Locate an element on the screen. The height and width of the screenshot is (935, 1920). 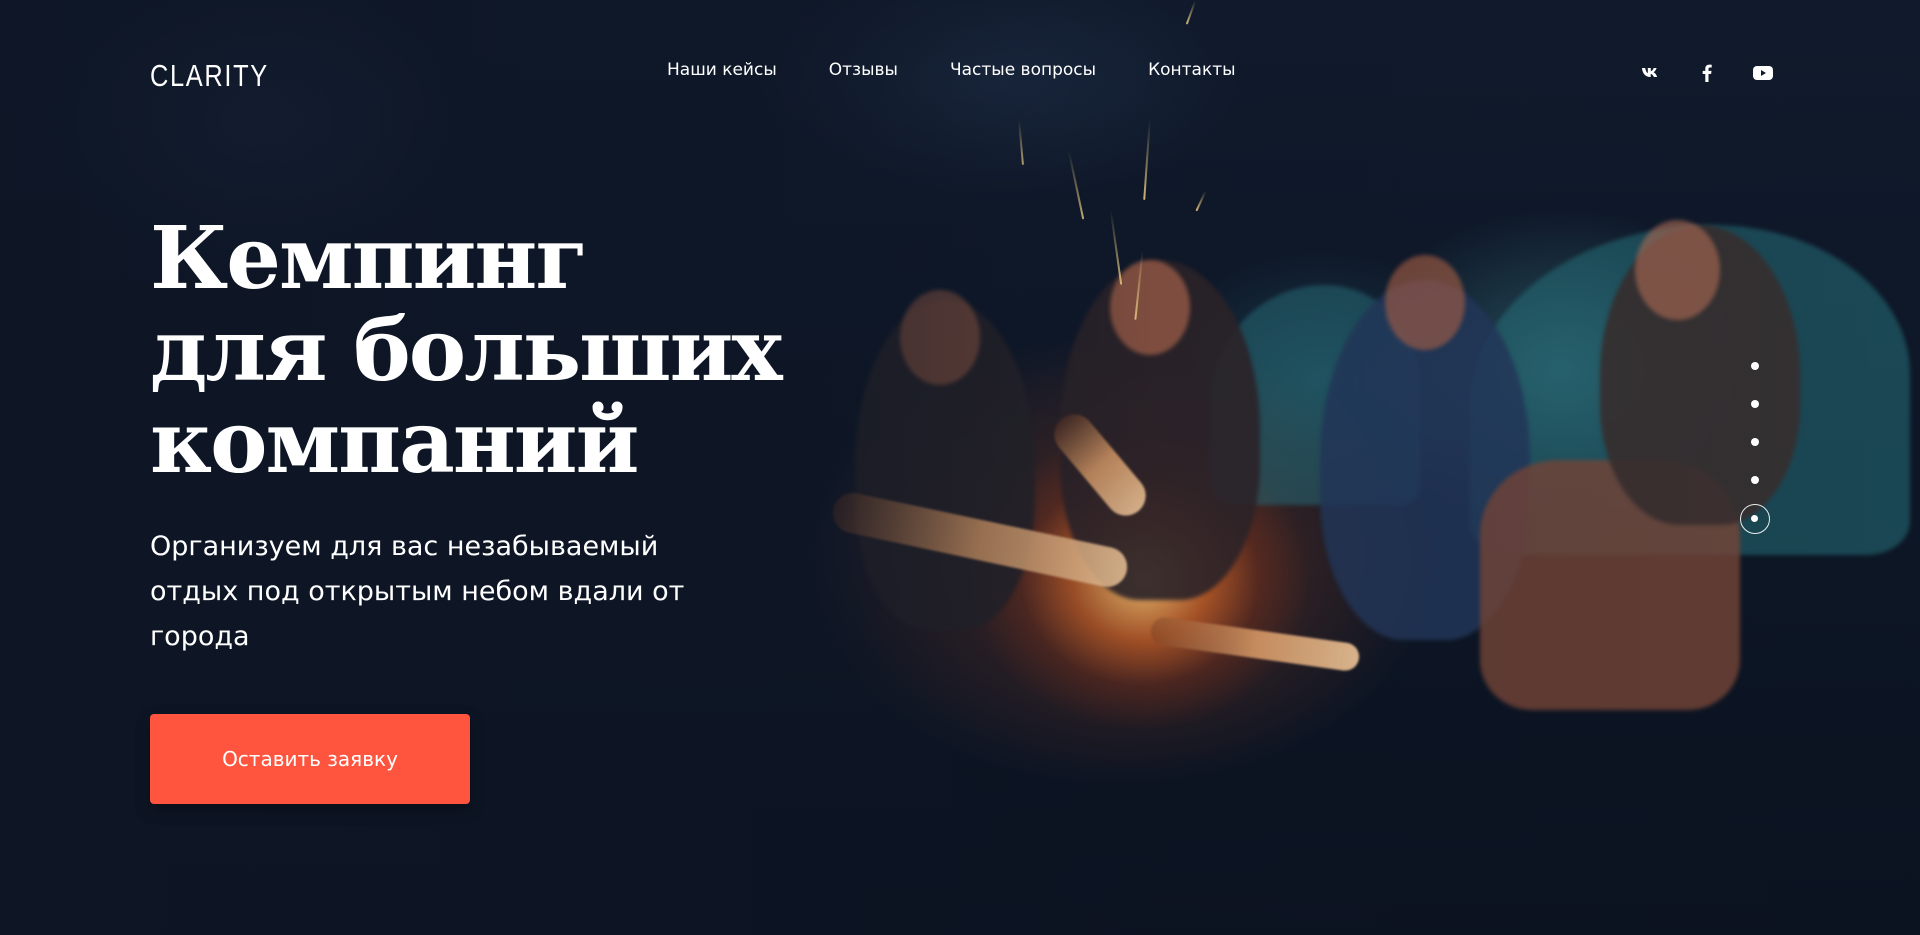
facebook-icon is located at coordinates (1707, 73).